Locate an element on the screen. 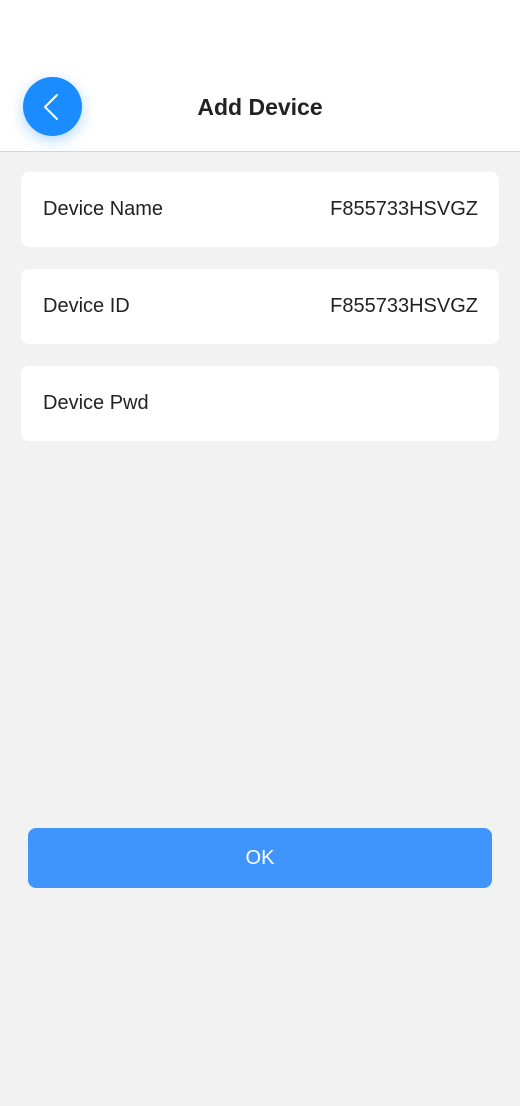 This screenshot has width=520, height=1106. device-pwd-input is located at coordinates (323, 403).